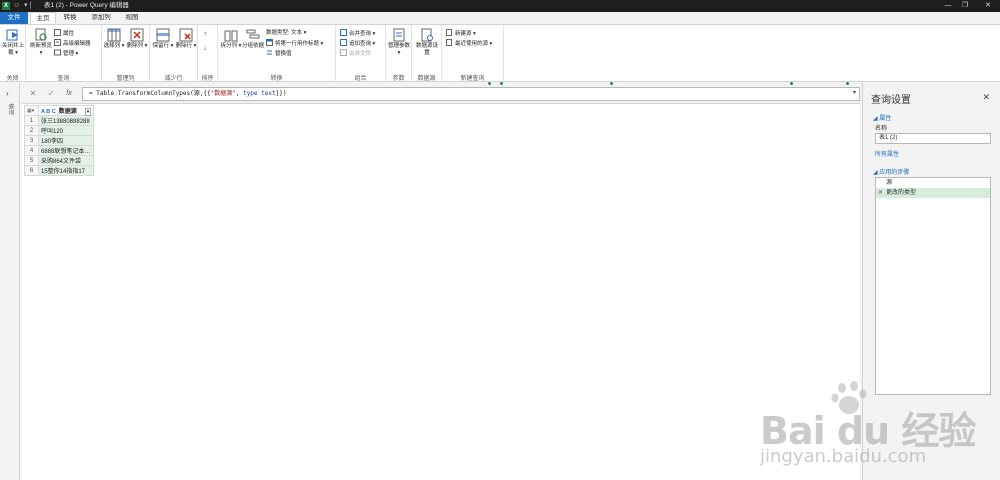  Describe the element at coordinates (205, 47) in the screenshot. I see `sort-descending-button: ↓` at that location.